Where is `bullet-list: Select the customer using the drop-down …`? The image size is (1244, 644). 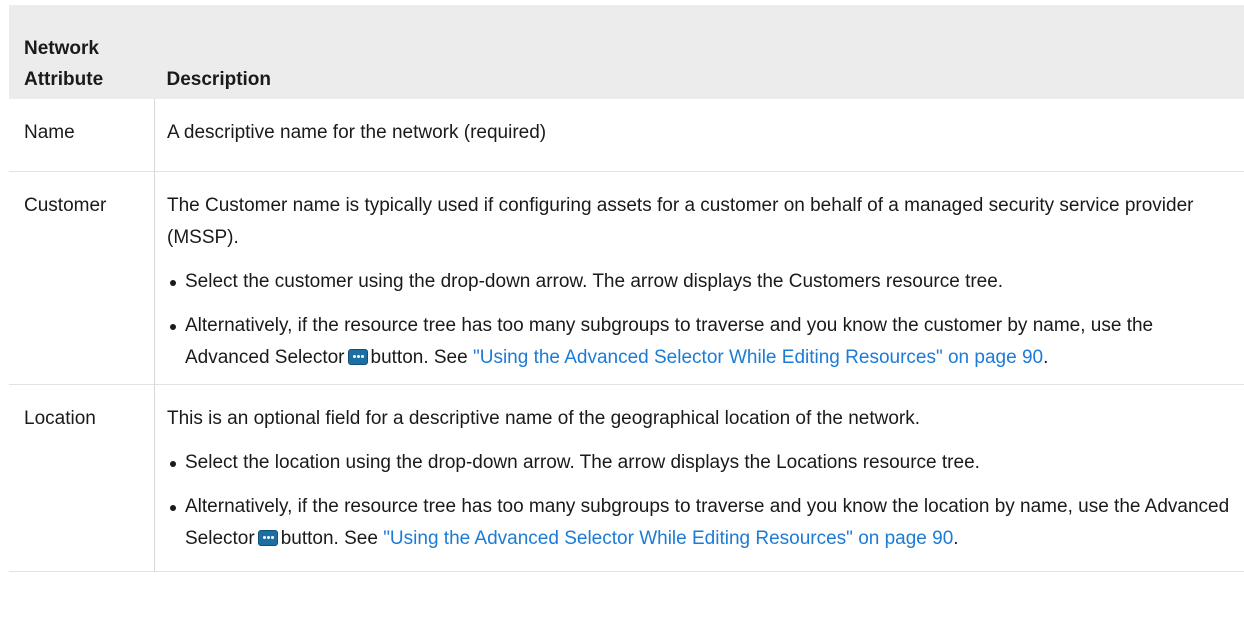 bullet-list: Select the customer using the drop-down … is located at coordinates (701, 320).